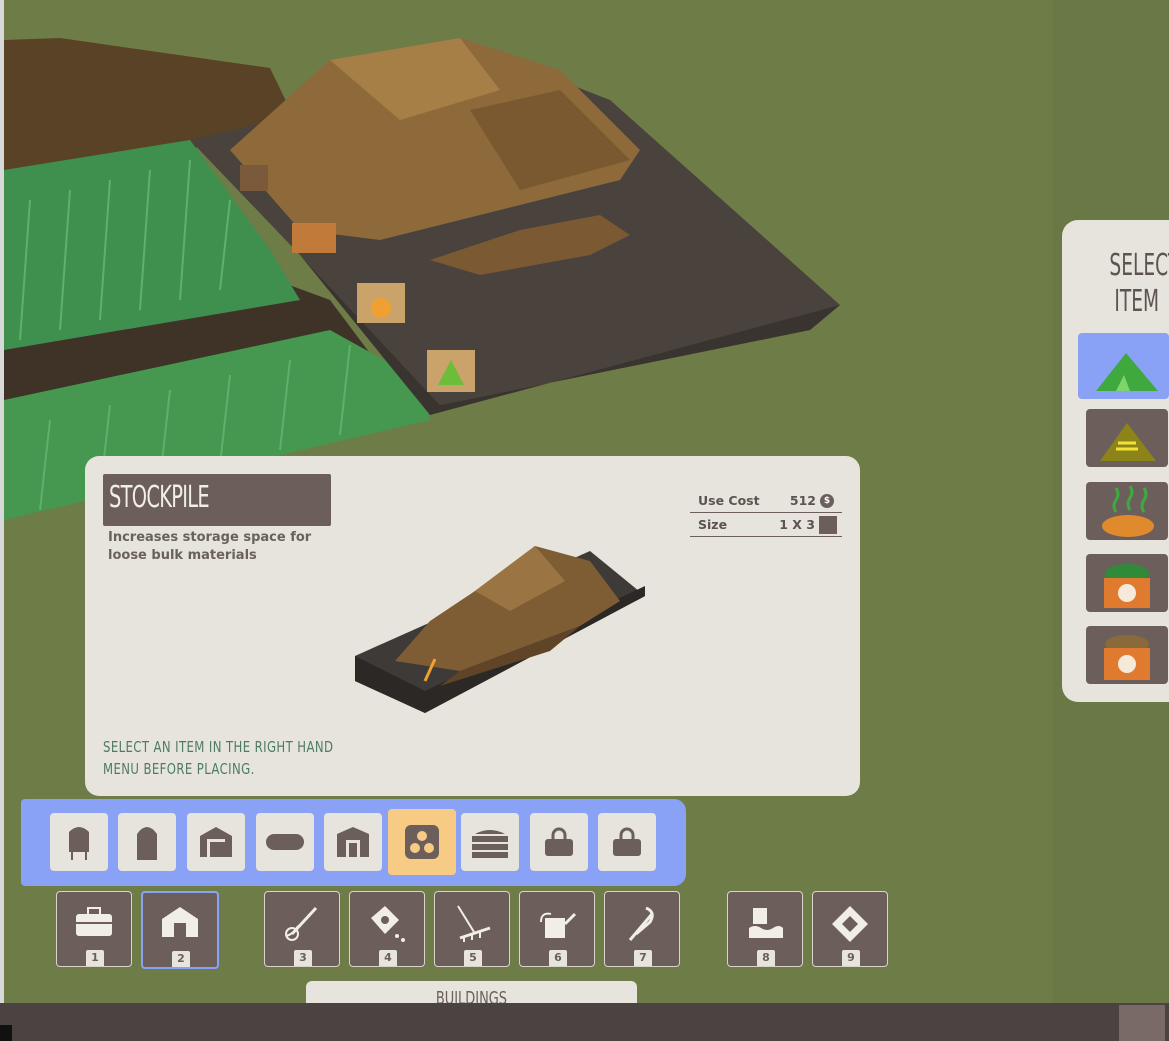  What do you see at coordinates (641, 923) in the screenshot?
I see `pruning-shears-icon` at bounding box center [641, 923].